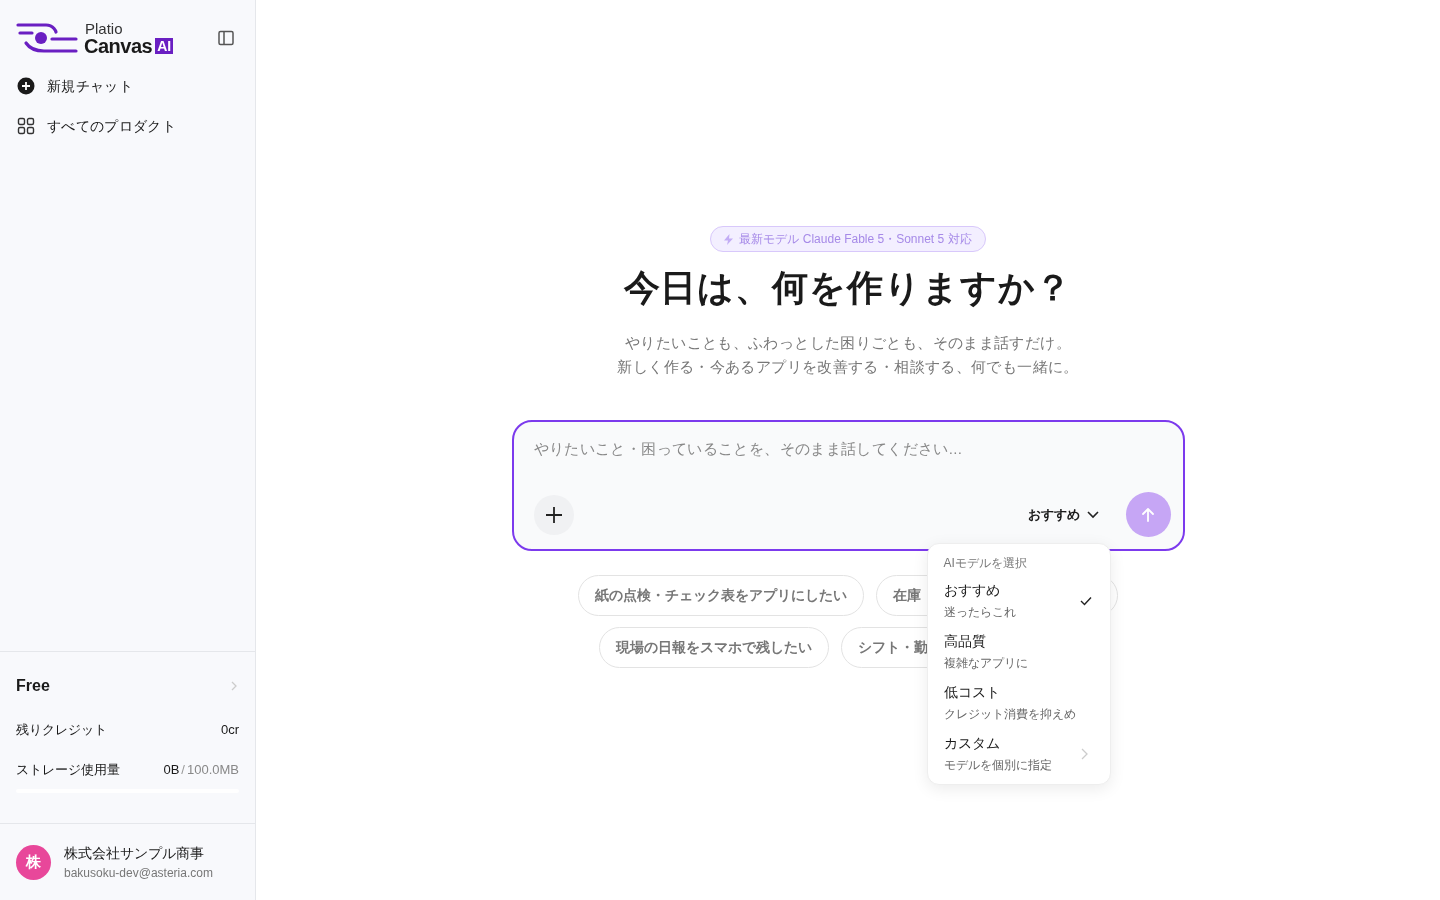 This screenshot has width=1440, height=900. Describe the element at coordinates (553, 514) in the screenshot. I see `plus-icon` at that location.